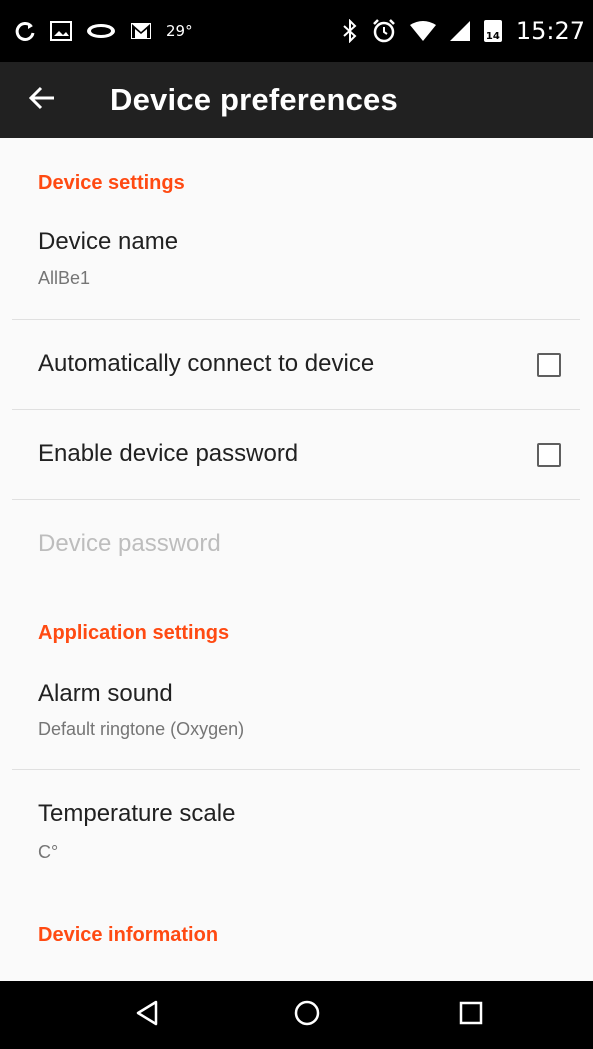 This screenshot has width=593, height=1049. Describe the element at coordinates (296, 717) in the screenshot. I see `pref-alarm-sound: Alarm sound Default ringtone (Oxygen)` at that location.